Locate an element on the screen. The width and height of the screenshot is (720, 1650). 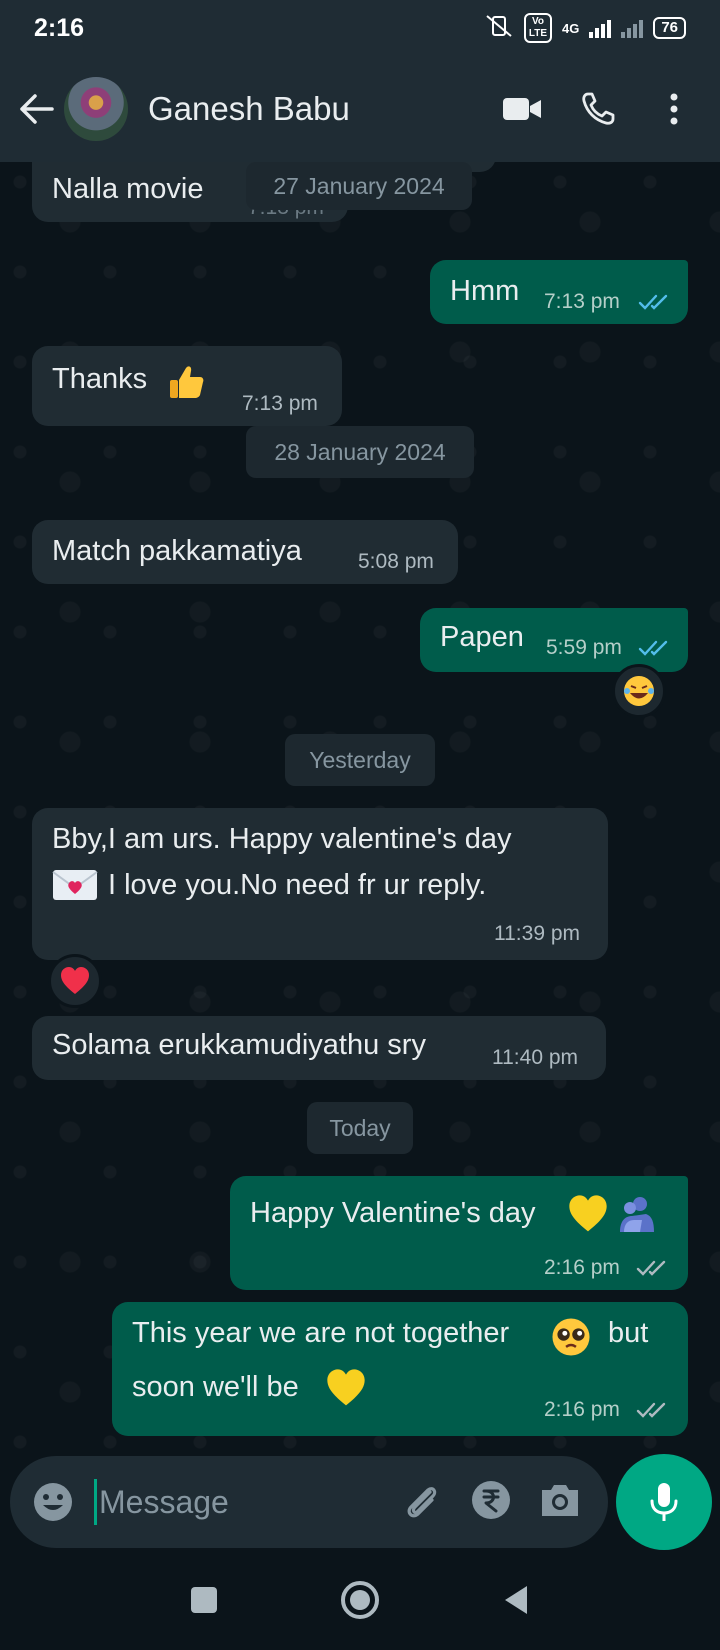
home-button is located at coordinates (360, 1602).